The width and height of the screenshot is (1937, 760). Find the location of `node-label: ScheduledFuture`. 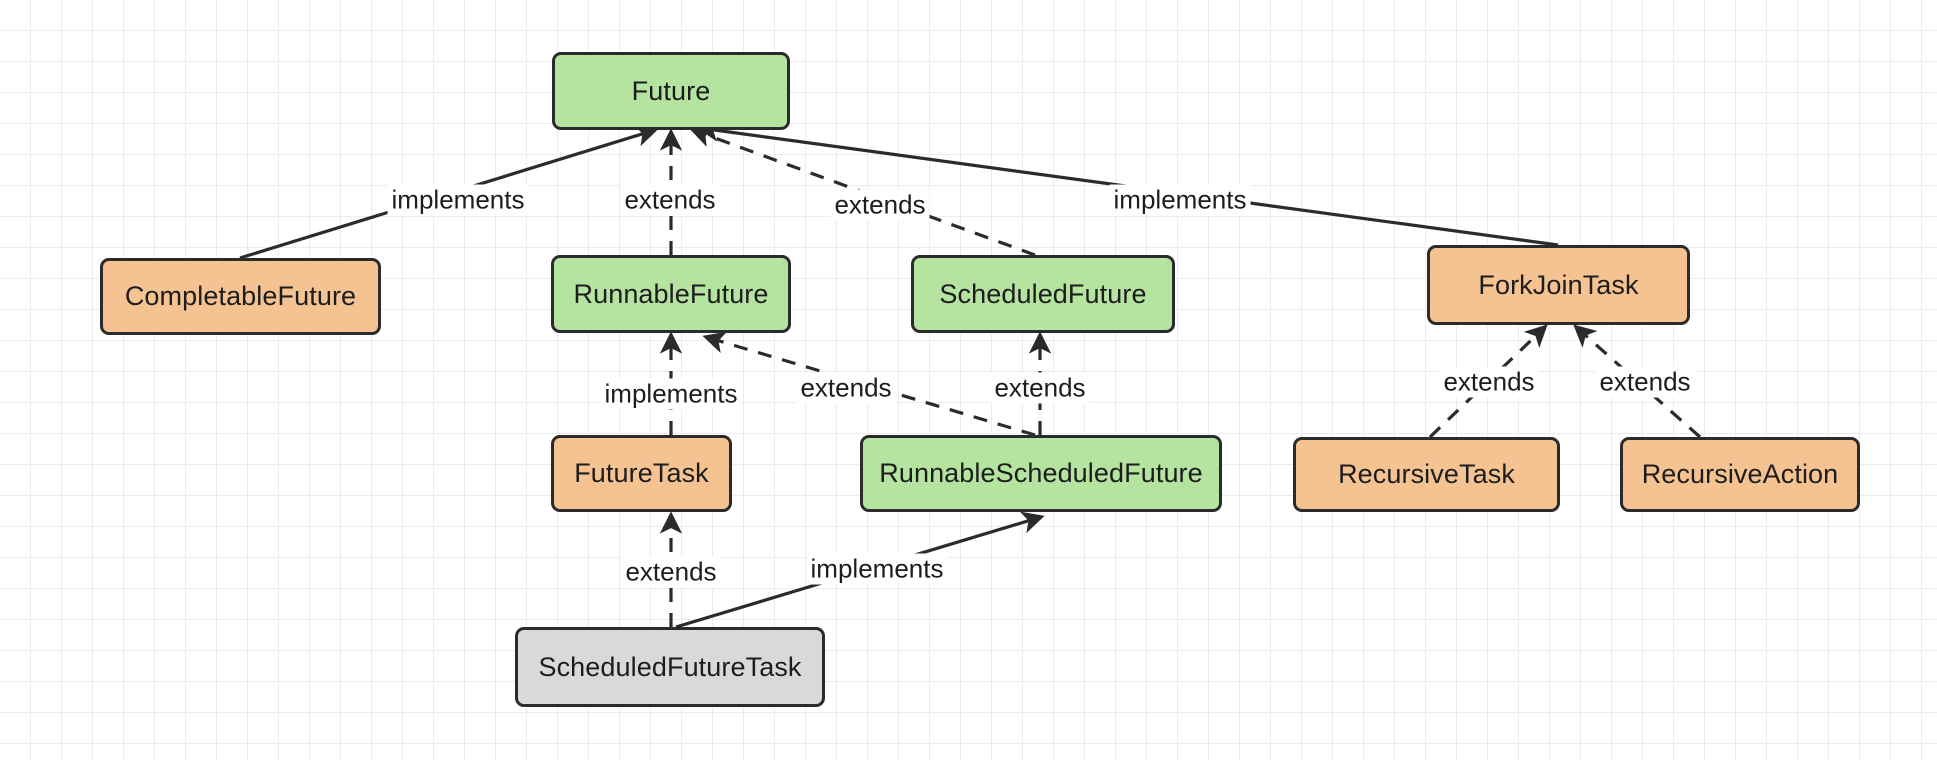

node-label: ScheduledFuture is located at coordinates (1043, 293).